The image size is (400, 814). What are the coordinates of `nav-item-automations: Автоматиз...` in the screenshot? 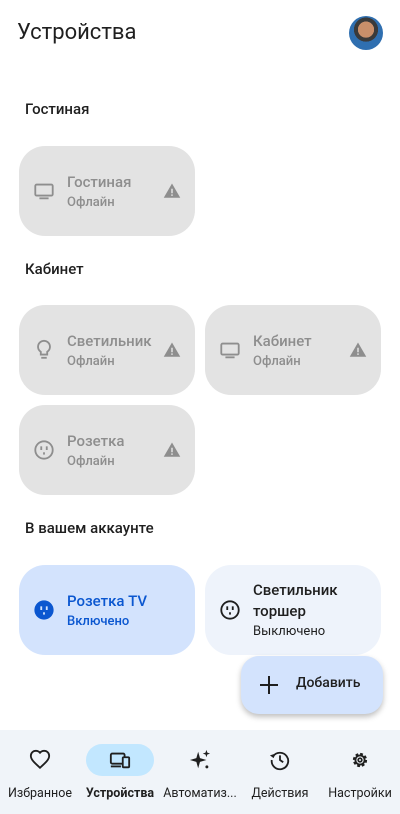 It's located at (200, 772).